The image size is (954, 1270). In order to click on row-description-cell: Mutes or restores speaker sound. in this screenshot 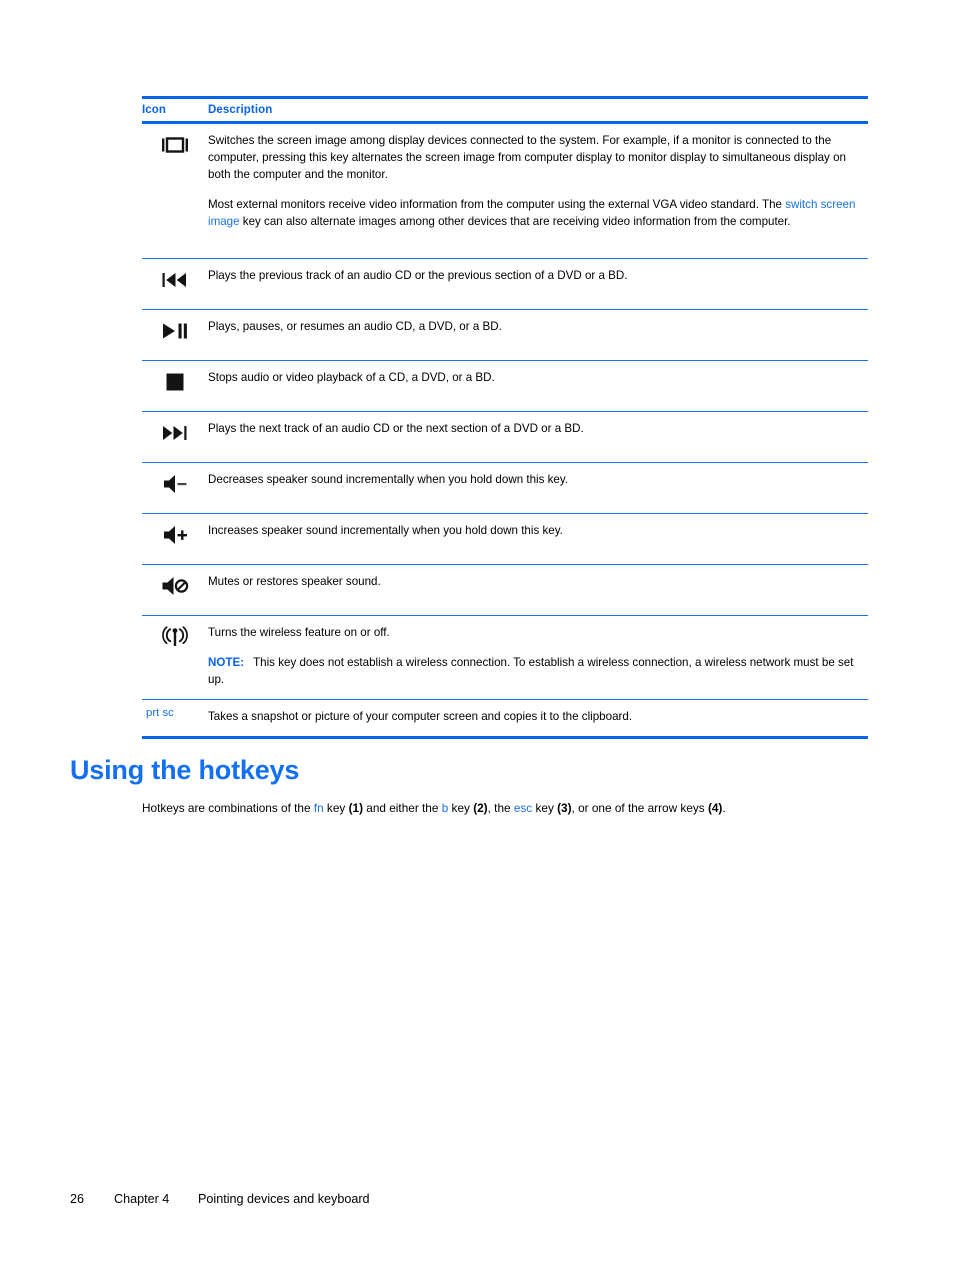, I will do `click(538, 583)`.